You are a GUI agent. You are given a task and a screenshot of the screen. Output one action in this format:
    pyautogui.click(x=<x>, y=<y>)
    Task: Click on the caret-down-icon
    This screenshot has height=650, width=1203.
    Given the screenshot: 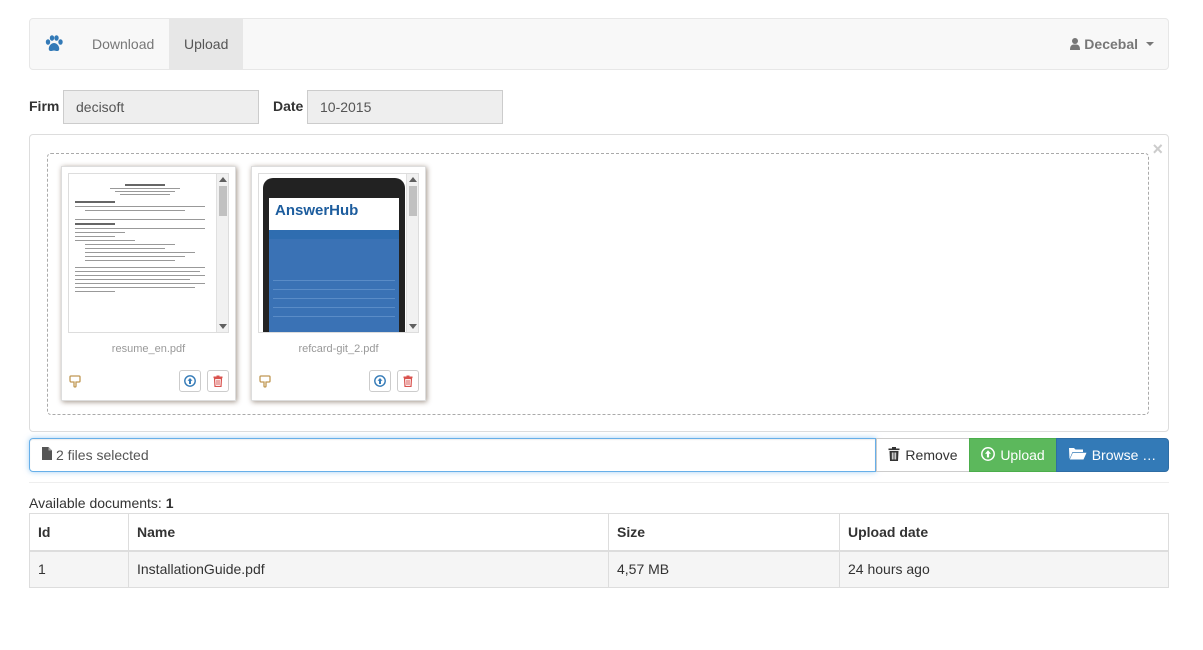 What is the action you would take?
    pyautogui.click(x=1150, y=44)
    